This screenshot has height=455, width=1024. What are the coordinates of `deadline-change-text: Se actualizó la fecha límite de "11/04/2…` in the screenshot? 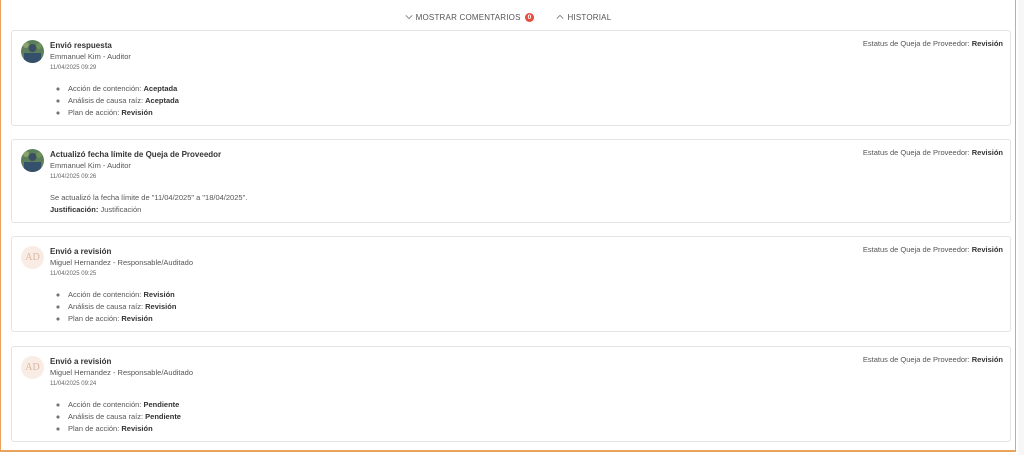 It's located at (149, 197).